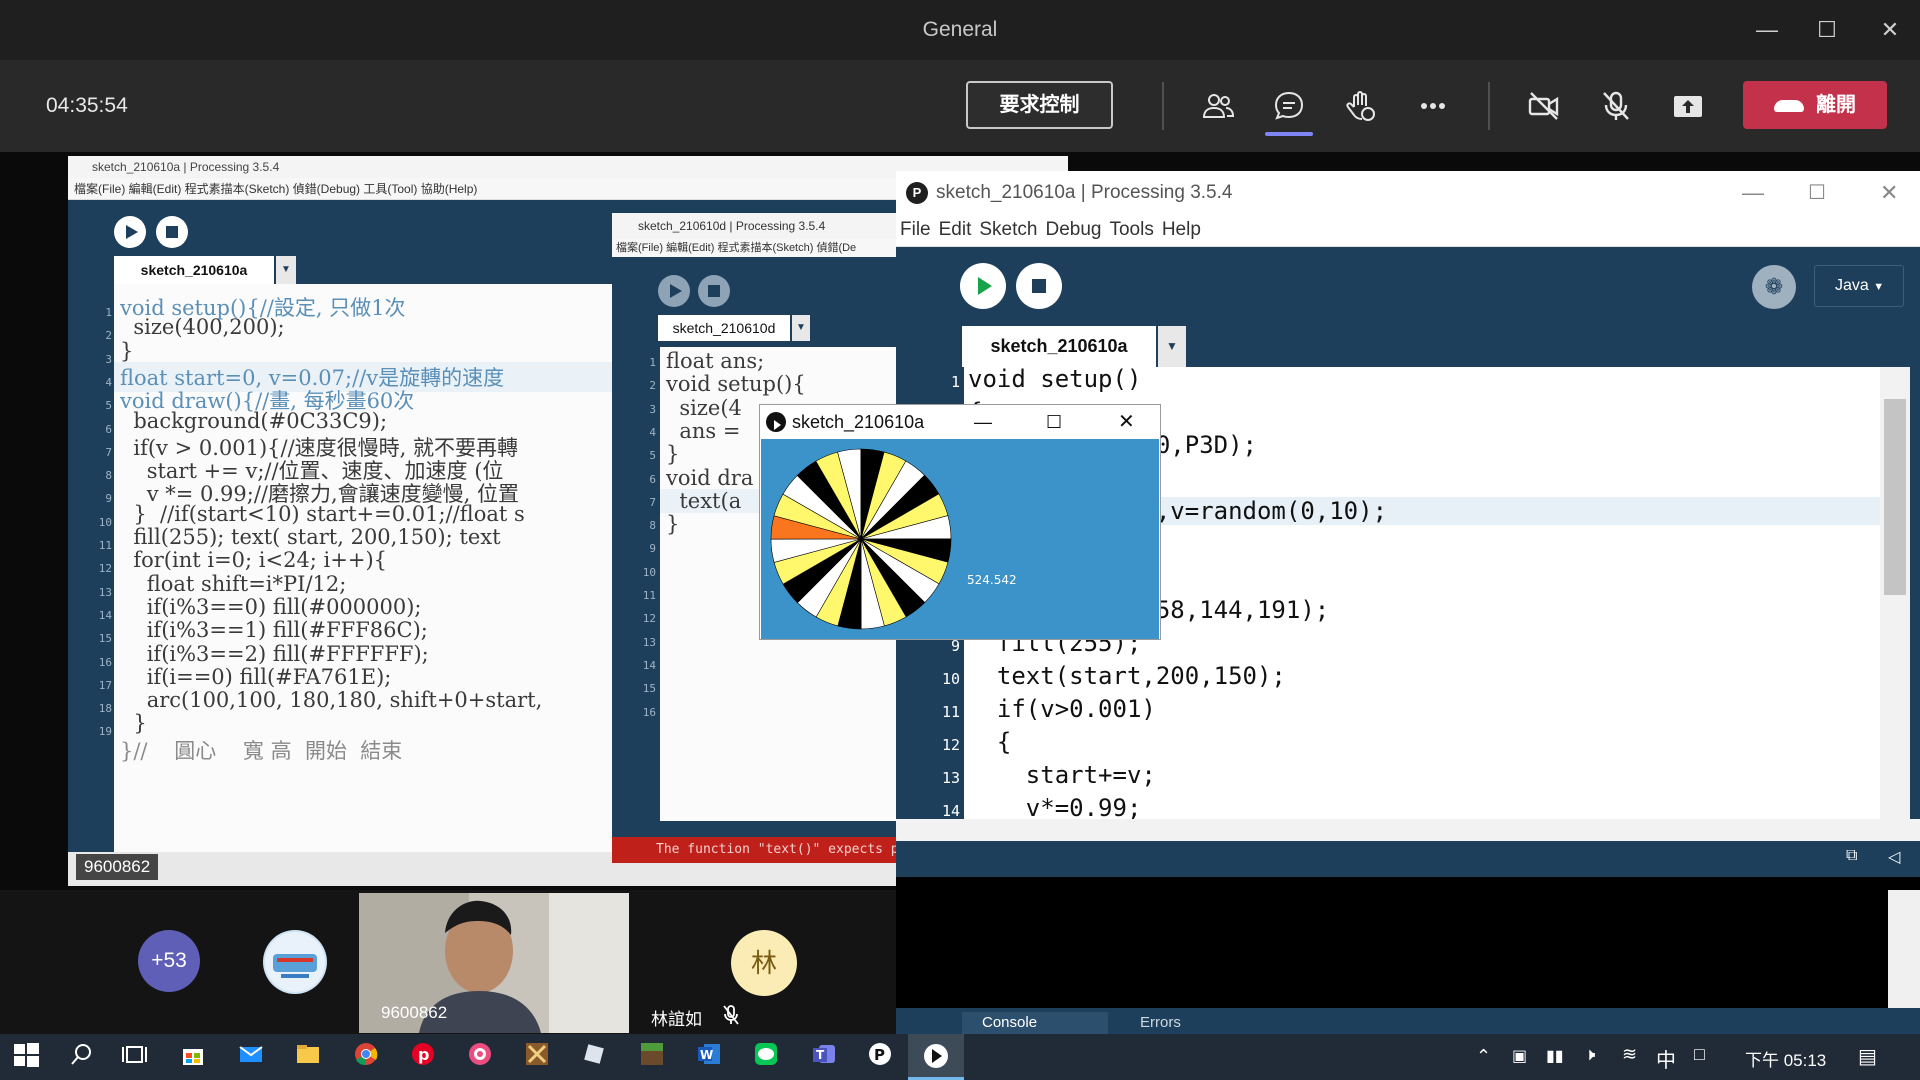 This screenshot has height=1080, width=1920. Describe the element at coordinates (1688, 106) in the screenshot. I see `share-icon` at that location.